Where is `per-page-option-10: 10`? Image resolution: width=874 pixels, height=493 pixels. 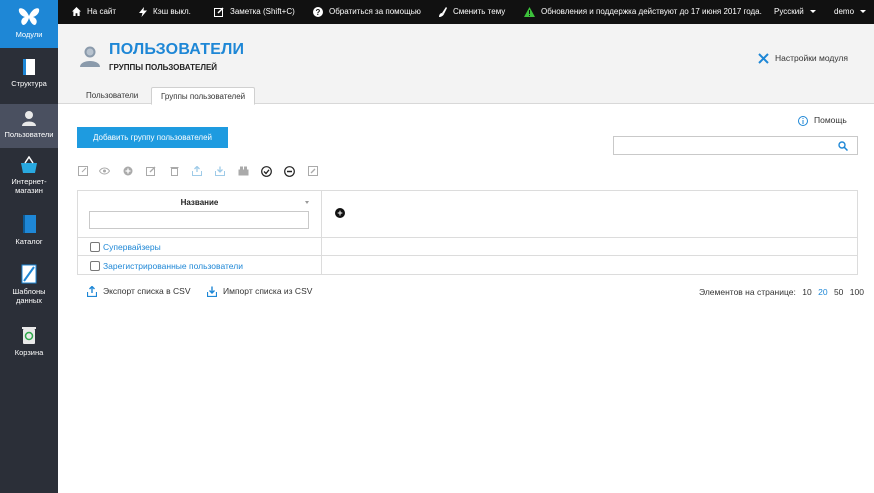 per-page-option-10: 10 is located at coordinates (806, 292).